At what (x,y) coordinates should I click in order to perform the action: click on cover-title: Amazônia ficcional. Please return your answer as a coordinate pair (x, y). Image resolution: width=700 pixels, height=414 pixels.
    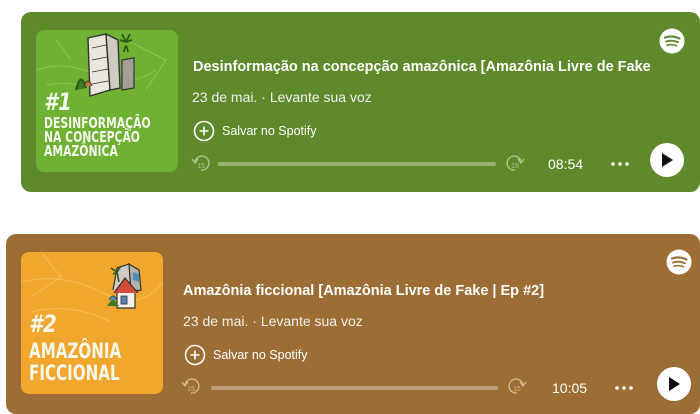
    Looking at the image, I should click on (75, 362).